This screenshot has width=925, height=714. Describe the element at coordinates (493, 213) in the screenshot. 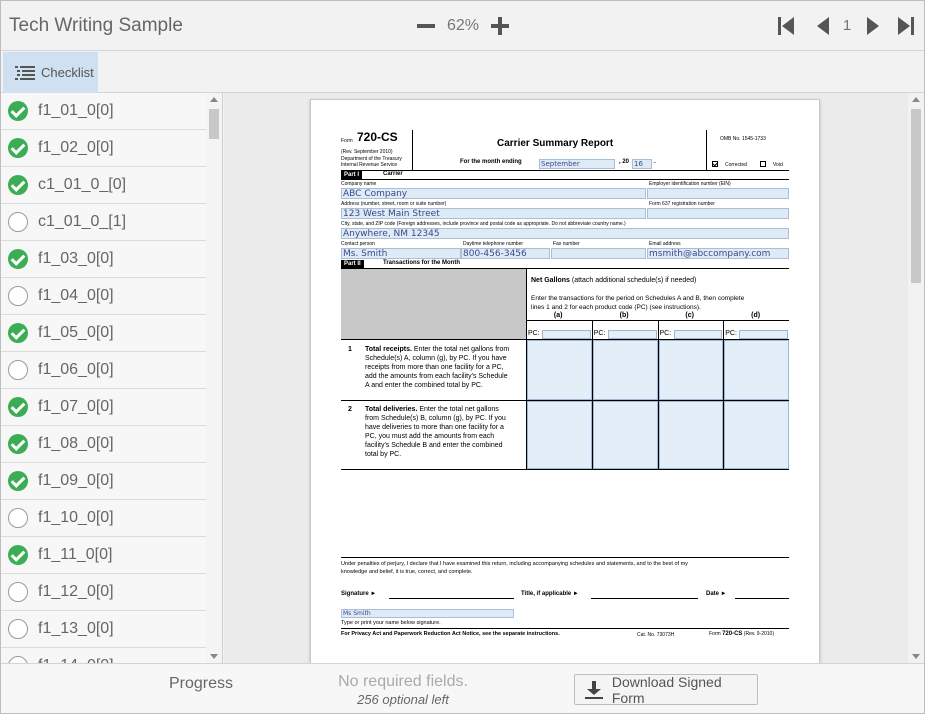

I see `address-field: 123 West Main Street` at that location.